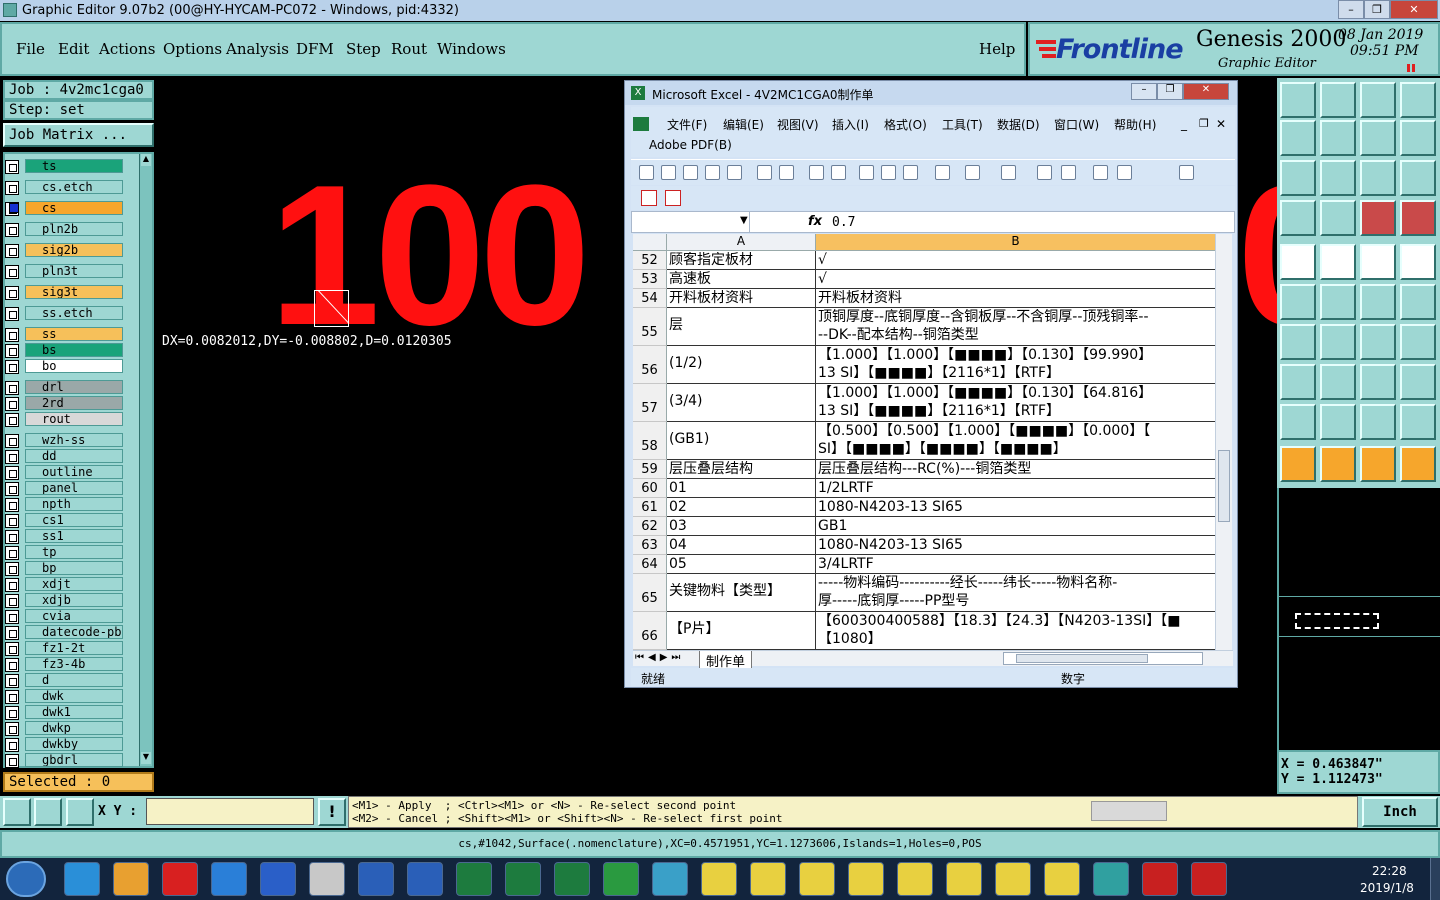 The image size is (1440, 900). What do you see at coordinates (742, 439) in the screenshot?
I see `cell-a: (GB1)` at bounding box center [742, 439].